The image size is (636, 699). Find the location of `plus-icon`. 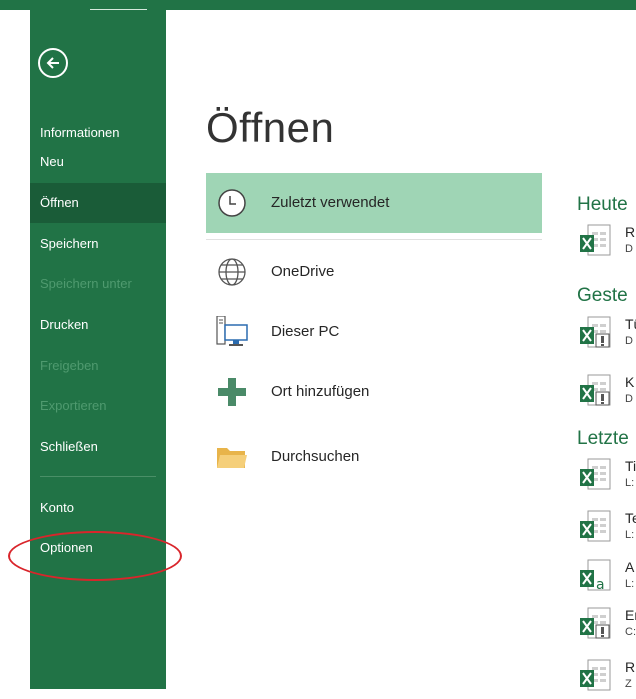

plus-icon is located at coordinates (232, 392).